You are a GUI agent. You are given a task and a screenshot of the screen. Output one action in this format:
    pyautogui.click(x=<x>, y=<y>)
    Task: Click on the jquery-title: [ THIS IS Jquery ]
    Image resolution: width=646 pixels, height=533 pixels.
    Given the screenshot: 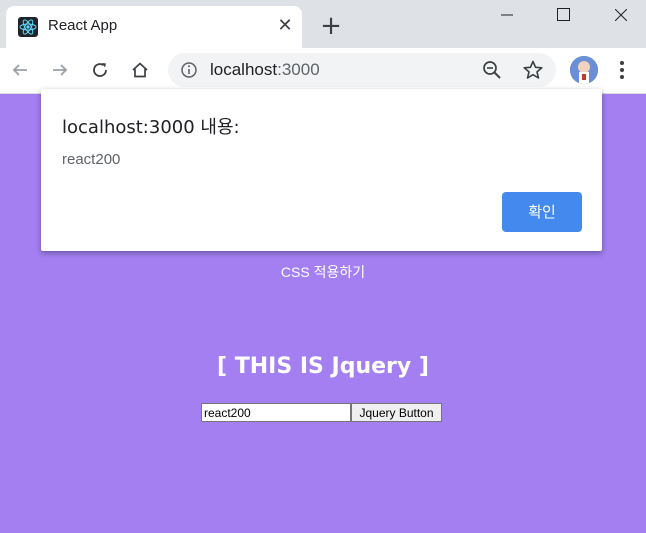 What is the action you would take?
    pyautogui.click(x=323, y=366)
    